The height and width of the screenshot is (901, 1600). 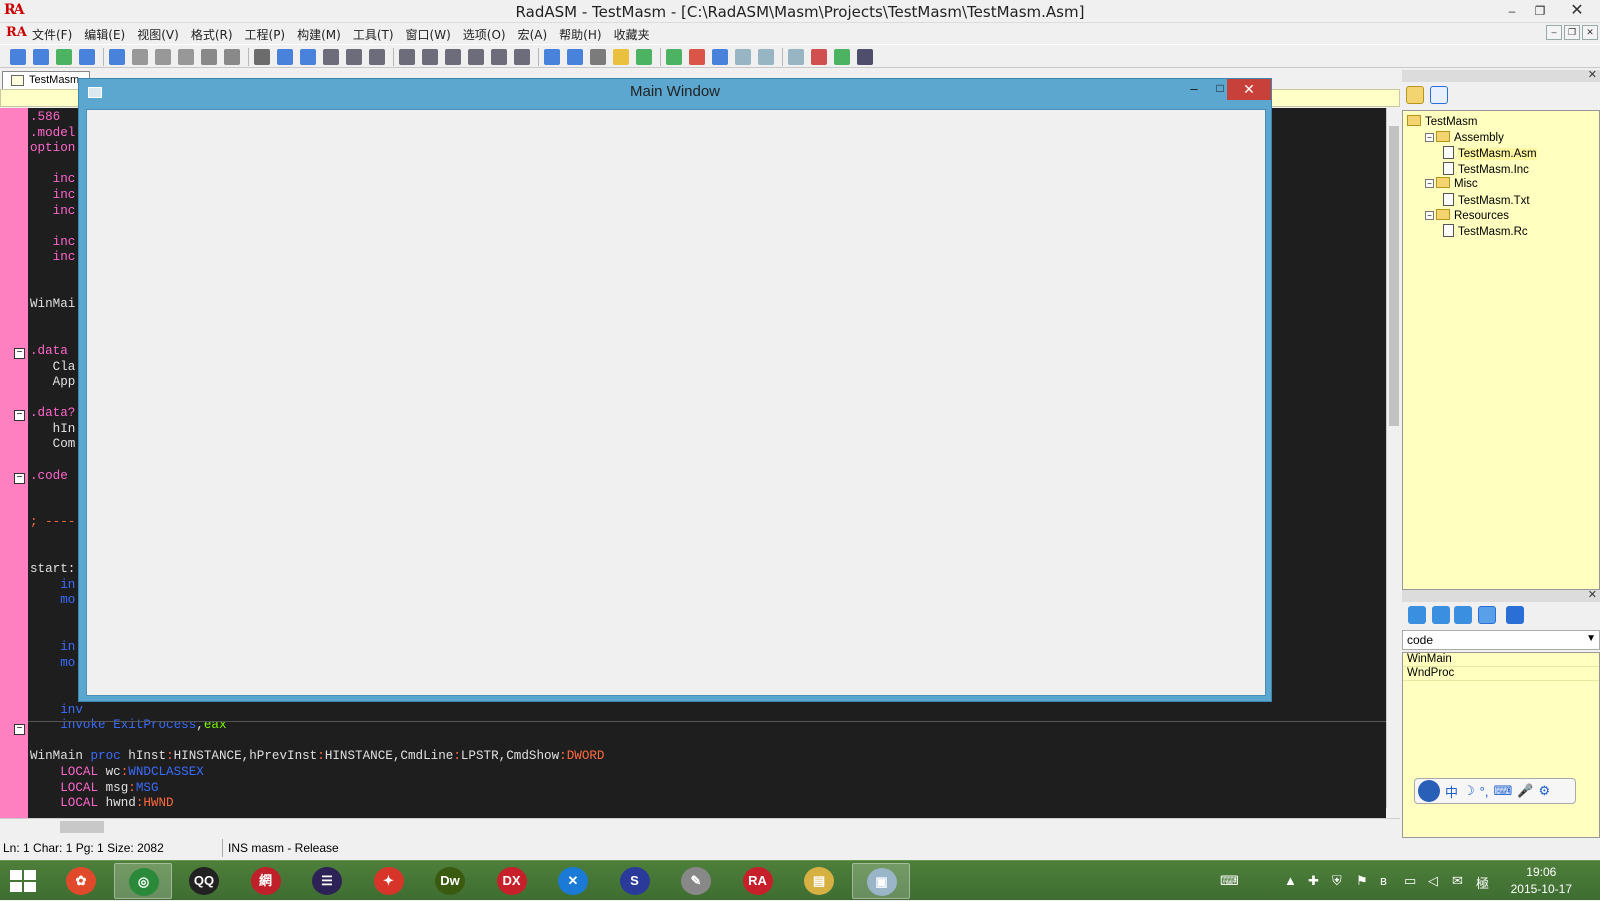 I want to click on find-icon, so click(x=285, y=57).